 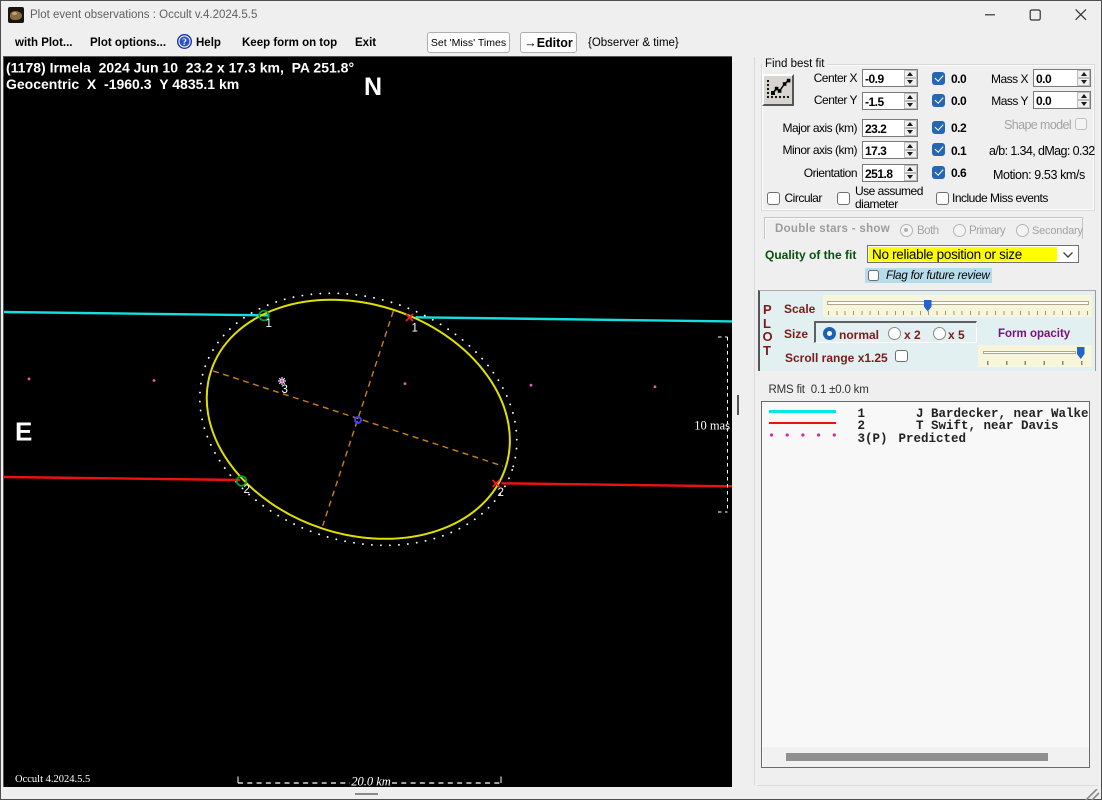 I want to click on svg-text: 3, so click(x=285, y=390).